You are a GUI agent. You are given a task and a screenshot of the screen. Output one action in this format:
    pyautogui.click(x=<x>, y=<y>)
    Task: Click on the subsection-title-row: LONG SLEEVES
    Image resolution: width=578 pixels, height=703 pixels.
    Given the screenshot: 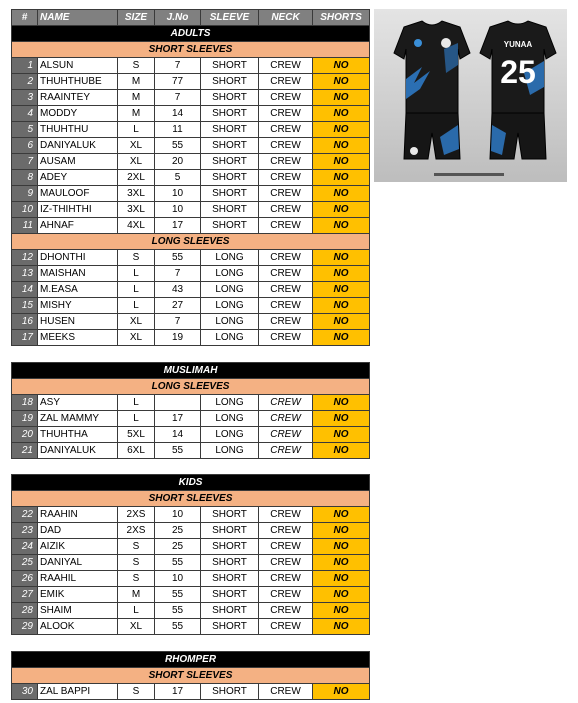 What is the action you would take?
    pyautogui.click(x=190, y=241)
    